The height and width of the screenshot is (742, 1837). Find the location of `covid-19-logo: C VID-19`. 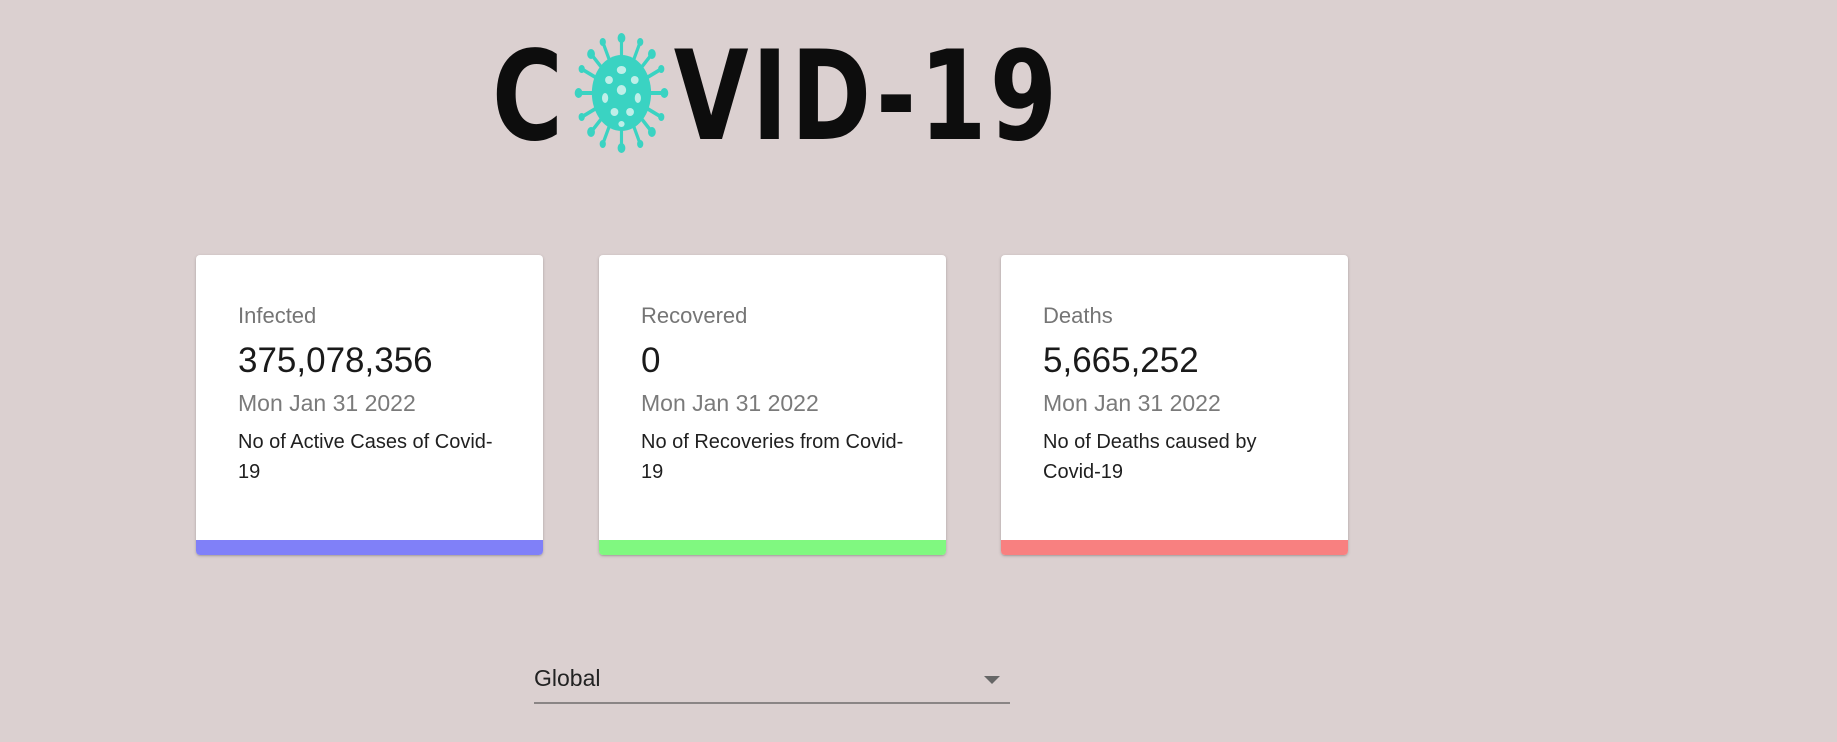

covid-19-logo: C VID-19 is located at coordinates (774, 93).